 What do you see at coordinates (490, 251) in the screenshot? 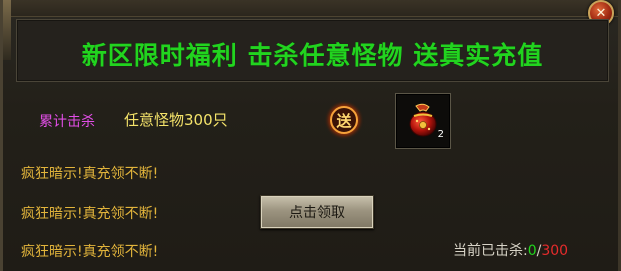
I see `kill-progress-label: 当前已击杀:` at bounding box center [490, 251].